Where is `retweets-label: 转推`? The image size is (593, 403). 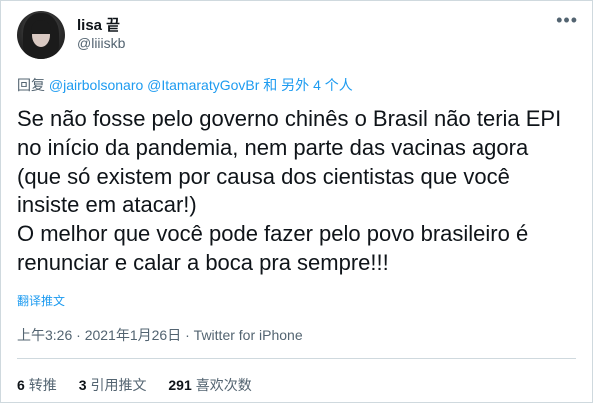
retweets-label: 转推 is located at coordinates (42, 385).